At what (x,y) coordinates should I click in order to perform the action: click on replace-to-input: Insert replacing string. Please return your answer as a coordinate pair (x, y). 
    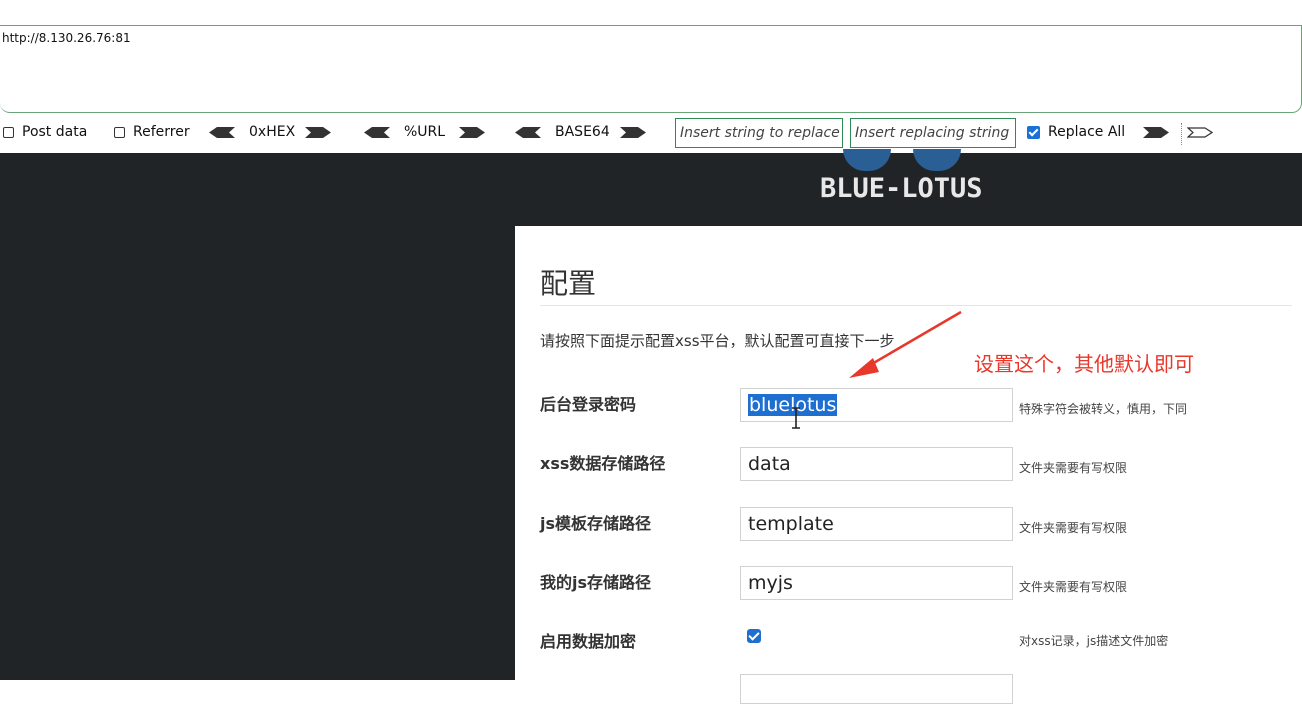
    Looking at the image, I should click on (933, 133).